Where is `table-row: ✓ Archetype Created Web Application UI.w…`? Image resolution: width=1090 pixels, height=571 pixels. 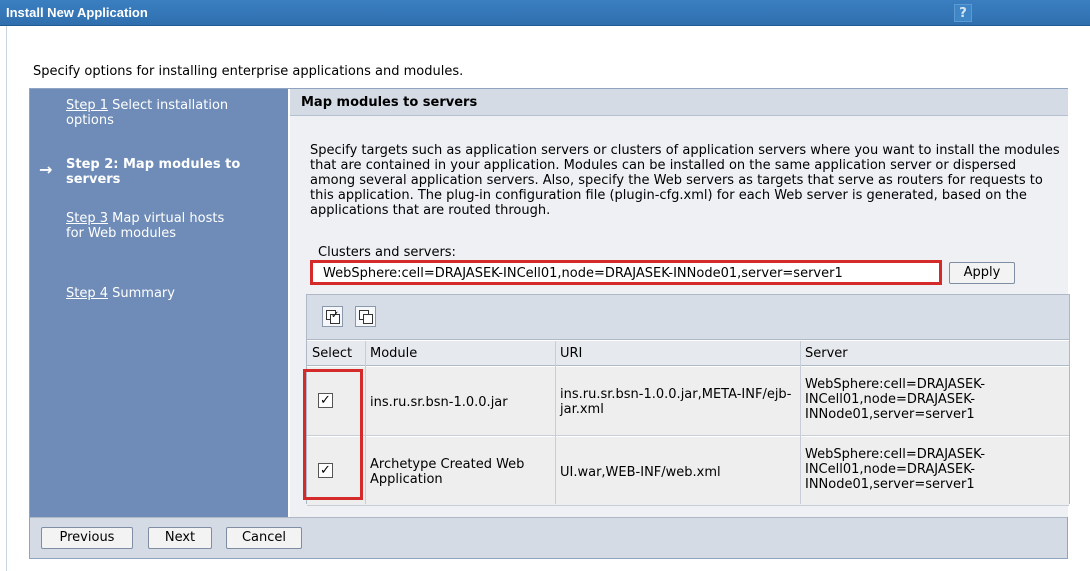
table-row: ✓ Archetype Created Web Application UI.w… is located at coordinates (688, 471).